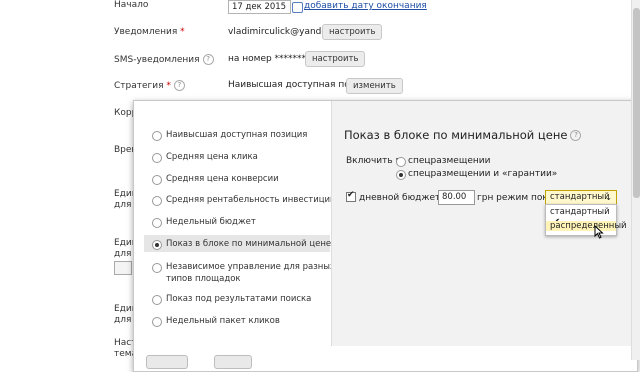 Image resolution: width=640 pixels, height=372 pixels. Describe the element at coordinates (131, 5) in the screenshot. I see `start-label: Начало` at that location.